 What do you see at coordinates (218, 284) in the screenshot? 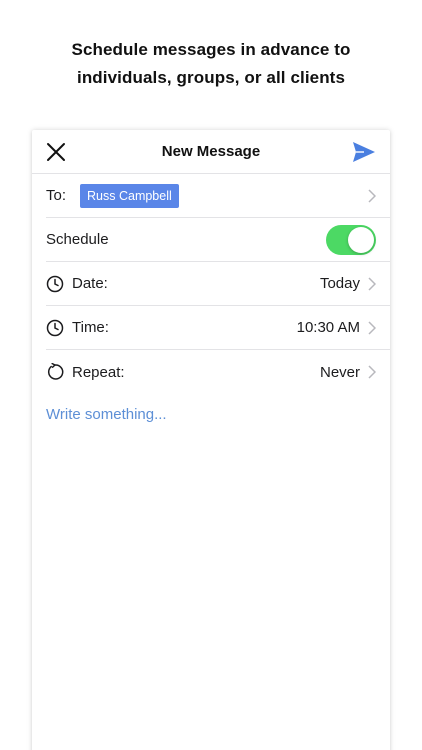
I see `date-row: Date: Today` at bounding box center [218, 284].